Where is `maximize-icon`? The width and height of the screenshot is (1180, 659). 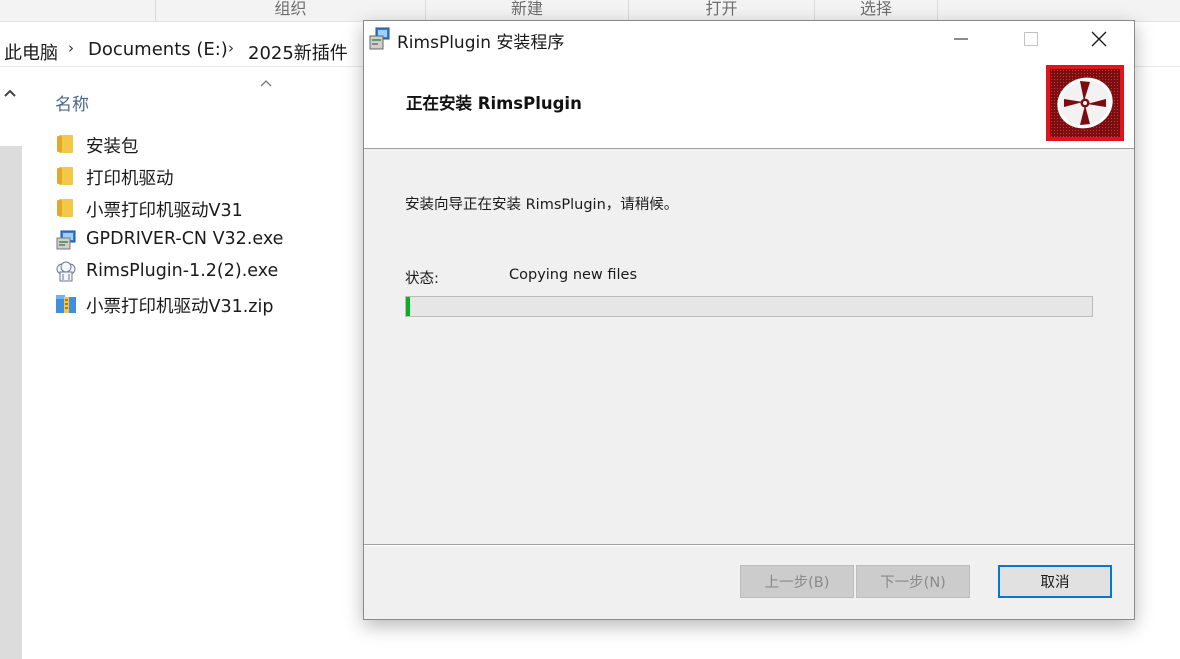
maximize-icon is located at coordinates (1031, 39).